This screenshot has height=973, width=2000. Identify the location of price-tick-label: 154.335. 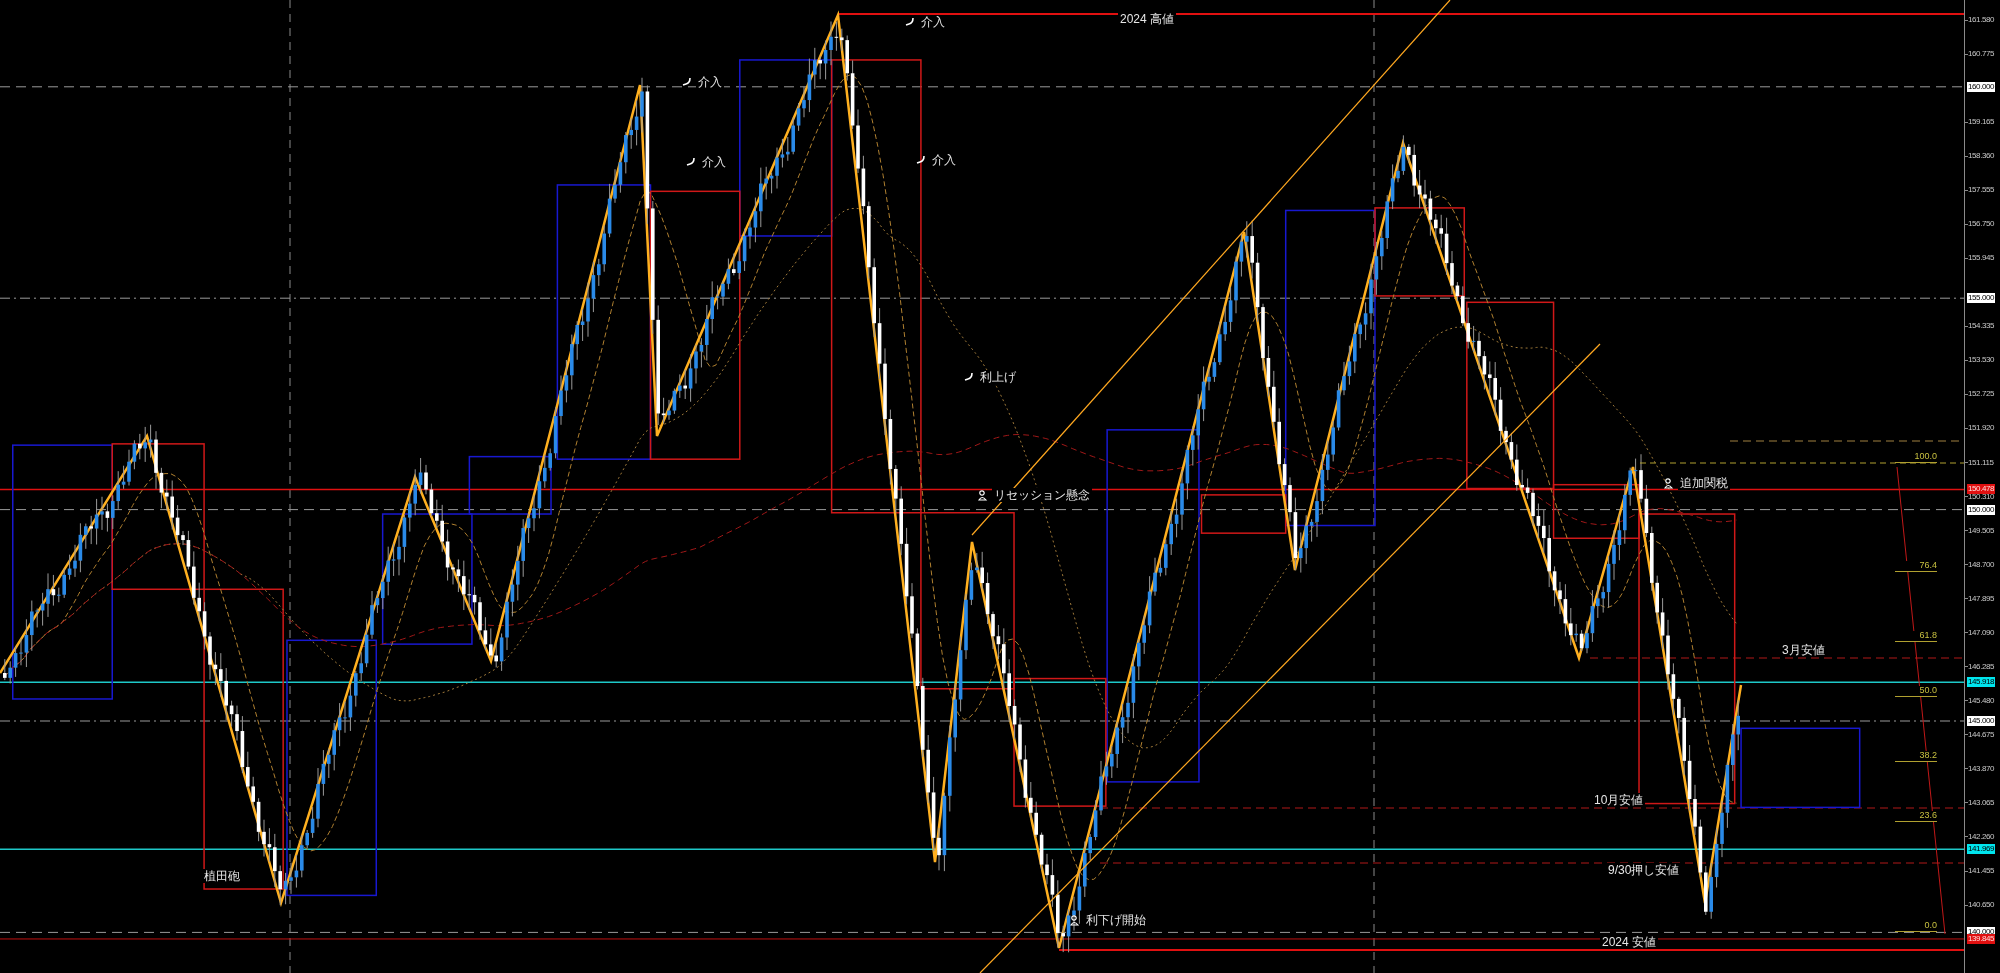
(1981, 326).